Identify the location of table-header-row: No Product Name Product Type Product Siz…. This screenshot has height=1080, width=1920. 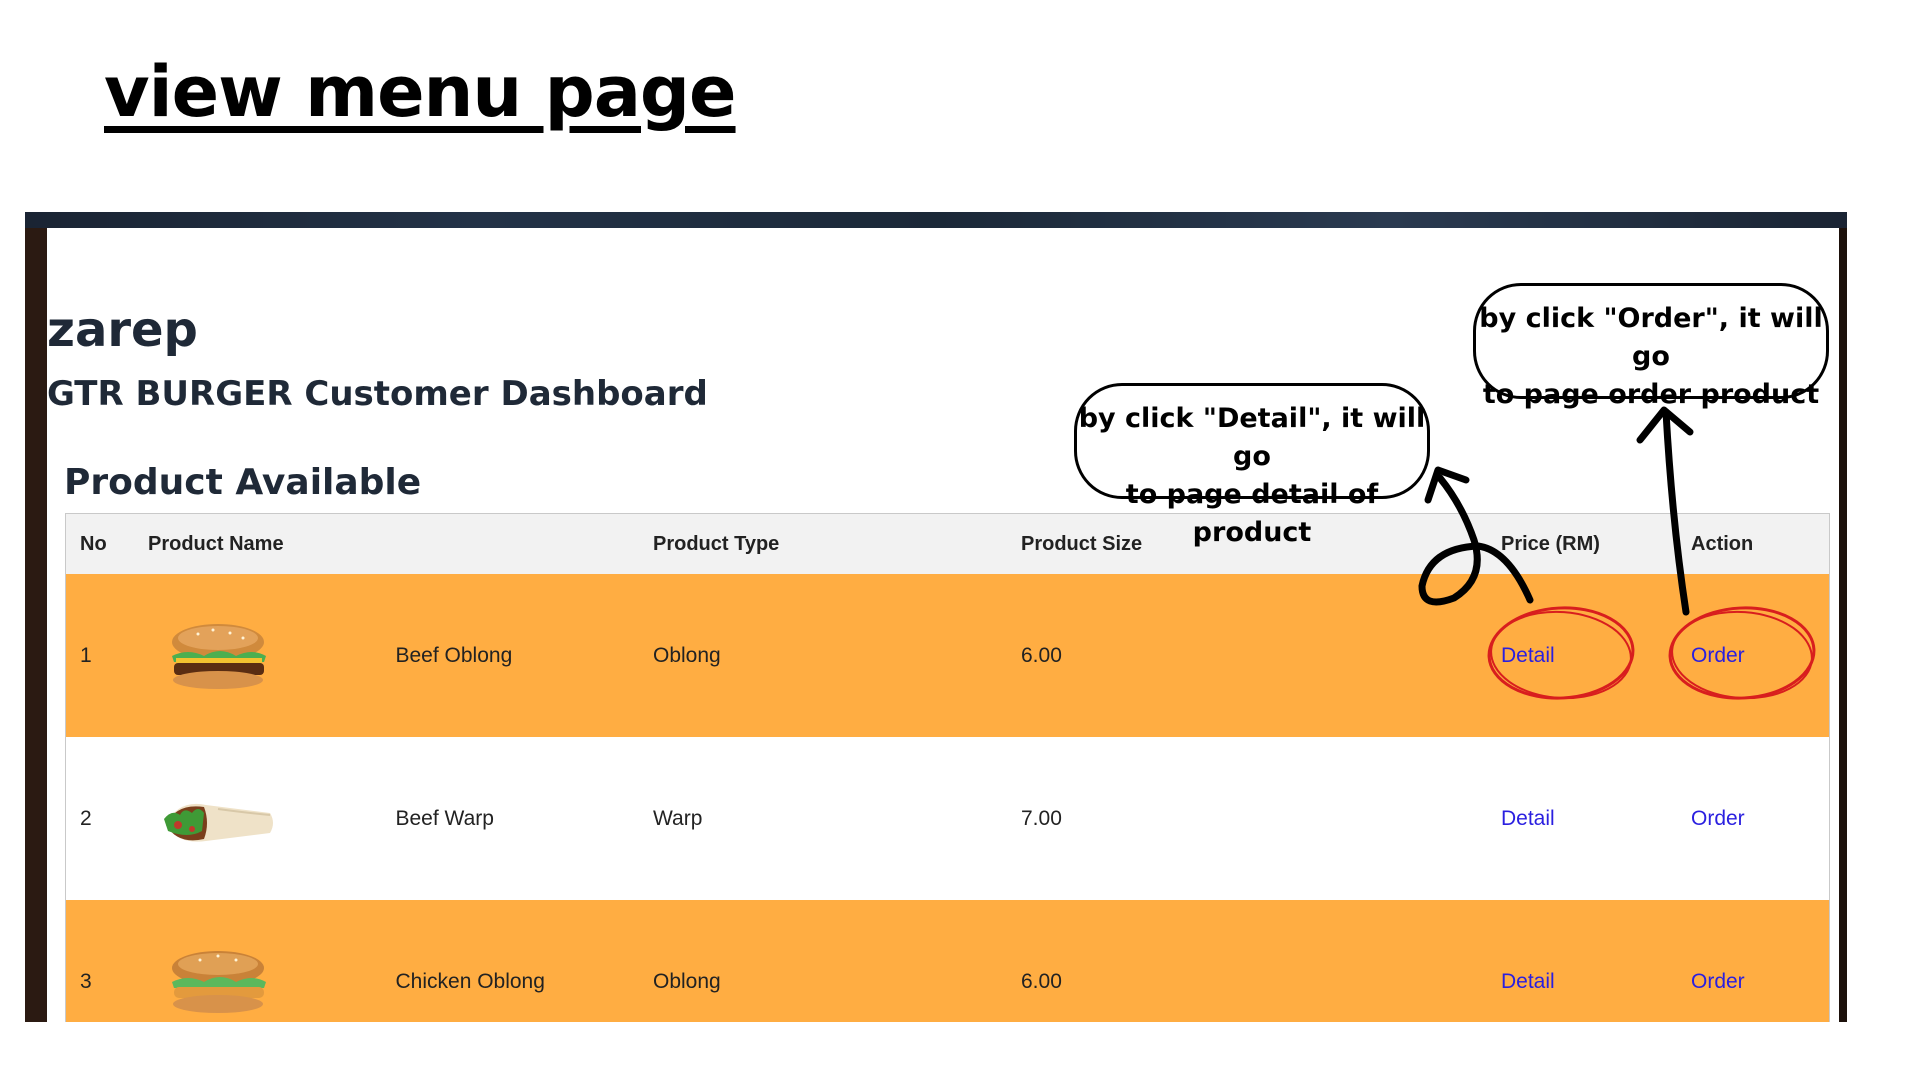
(947, 544).